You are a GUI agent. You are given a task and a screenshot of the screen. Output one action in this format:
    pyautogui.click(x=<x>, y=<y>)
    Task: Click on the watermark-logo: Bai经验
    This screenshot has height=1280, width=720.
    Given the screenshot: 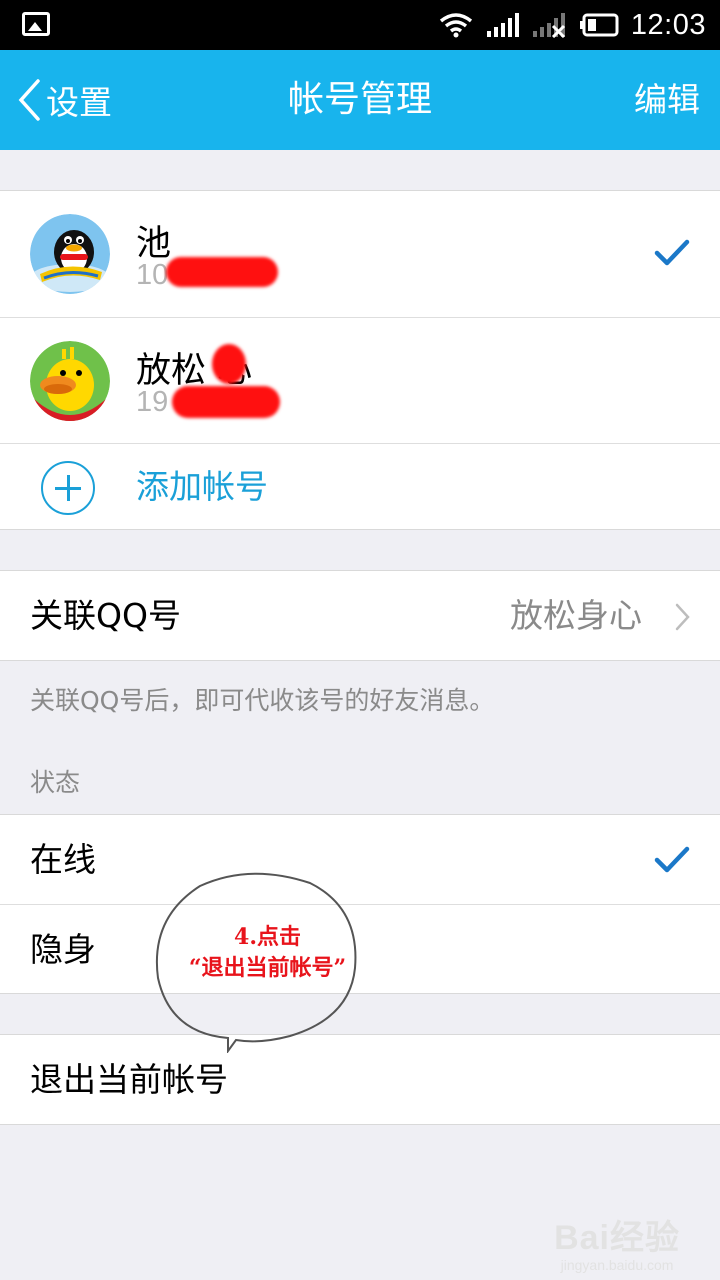 What is the action you would take?
    pyautogui.click(x=617, y=1238)
    